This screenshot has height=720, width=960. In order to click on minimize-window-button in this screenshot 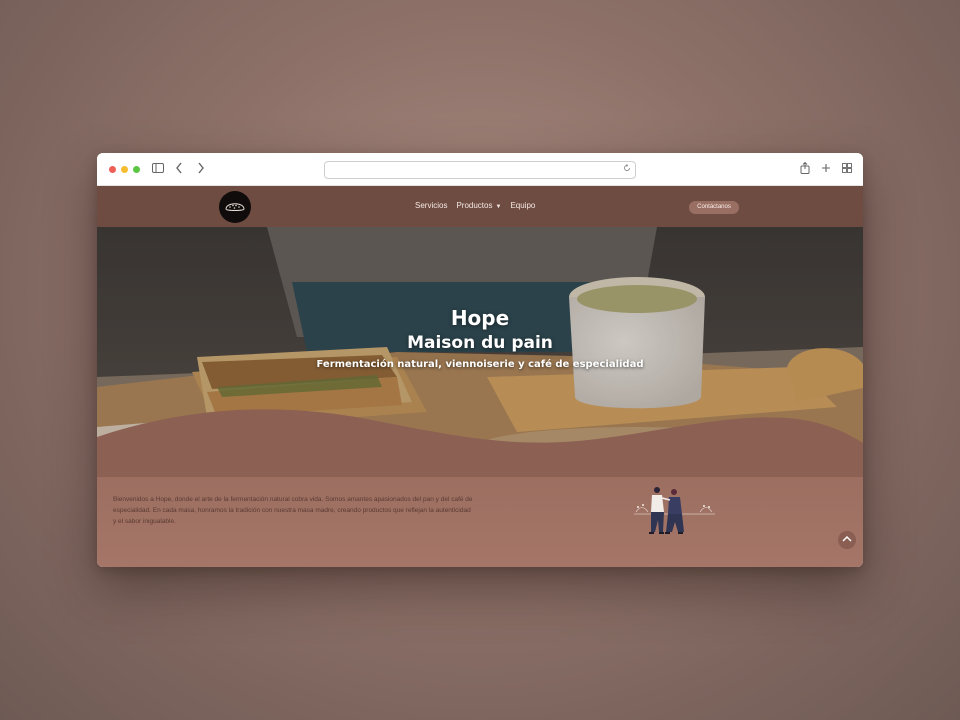, I will do `click(124, 169)`.